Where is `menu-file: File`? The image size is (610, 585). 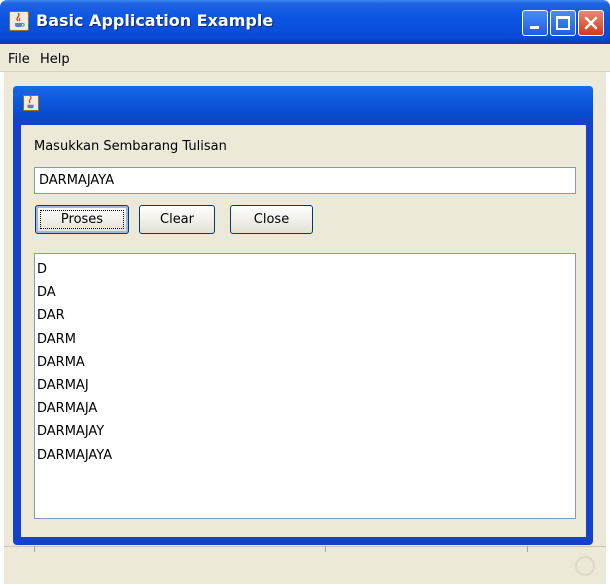
menu-file: File is located at coordinates (19, 59).